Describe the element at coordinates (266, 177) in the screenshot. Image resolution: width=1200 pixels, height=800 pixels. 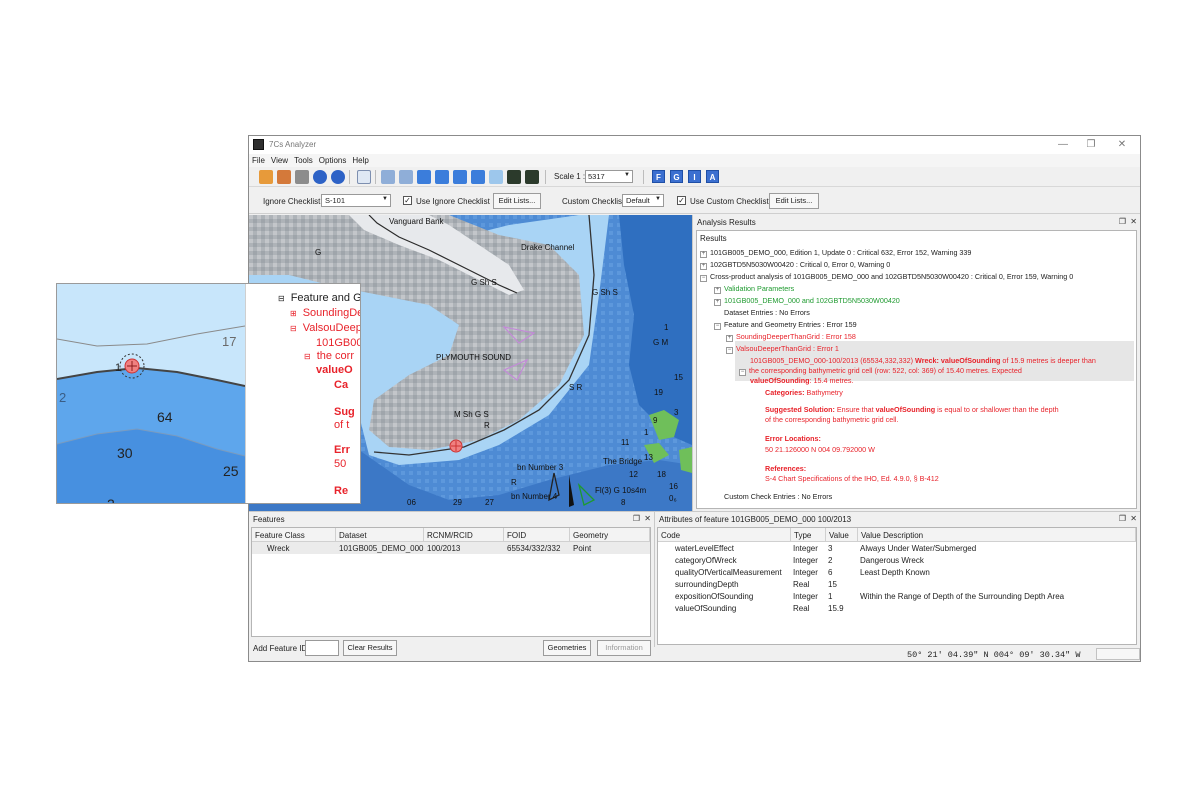
I see `open-folder-icon` at that location.